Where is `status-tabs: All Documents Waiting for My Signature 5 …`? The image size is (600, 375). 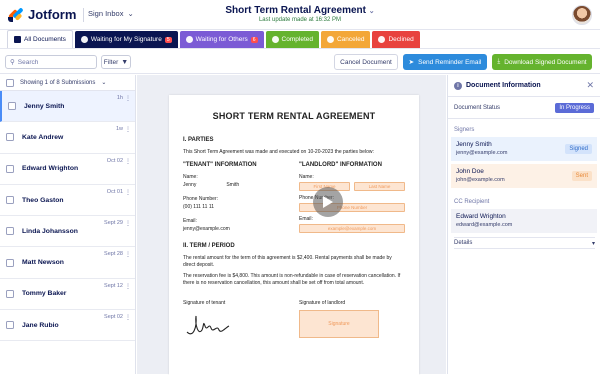
status-tabs: All Documents Waiting for My Signature 5 … is located at coordinates (300, 39).